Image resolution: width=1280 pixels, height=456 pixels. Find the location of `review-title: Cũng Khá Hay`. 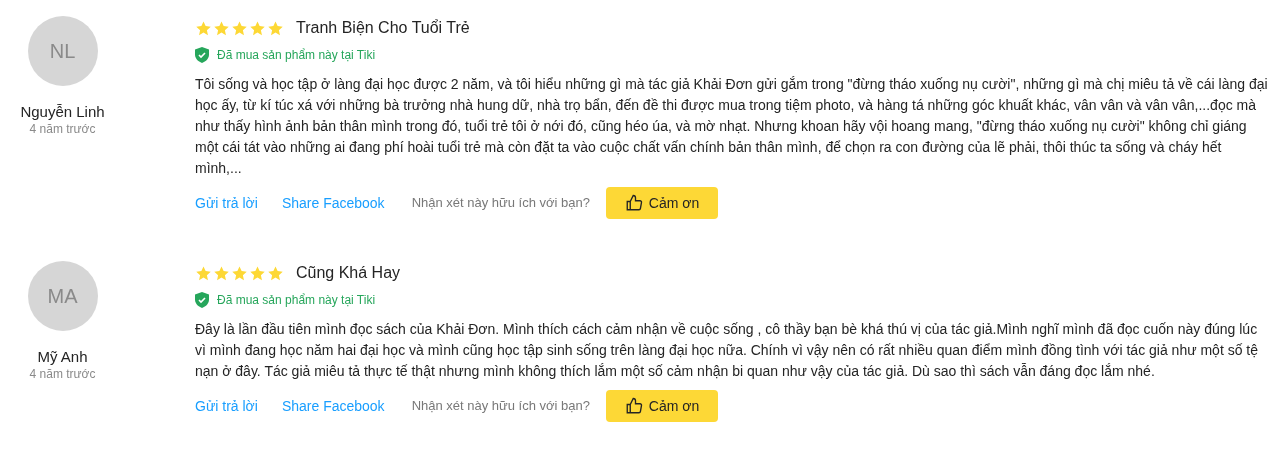

review-title: Cũng Khá Hay is located at coordinates (348, 273).